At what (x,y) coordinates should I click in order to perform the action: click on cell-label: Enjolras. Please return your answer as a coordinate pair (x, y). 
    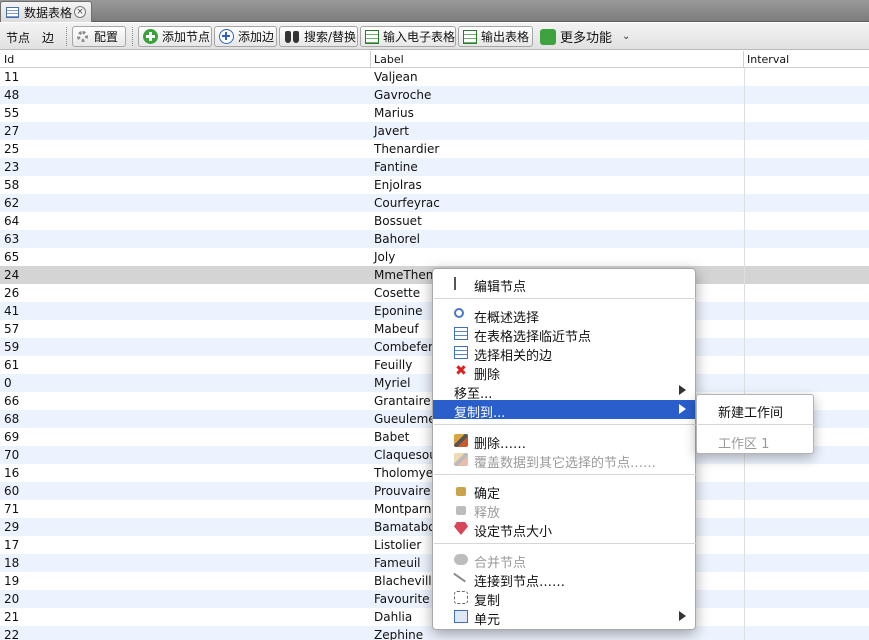
    Looking at the image, I should click on (398, 185).